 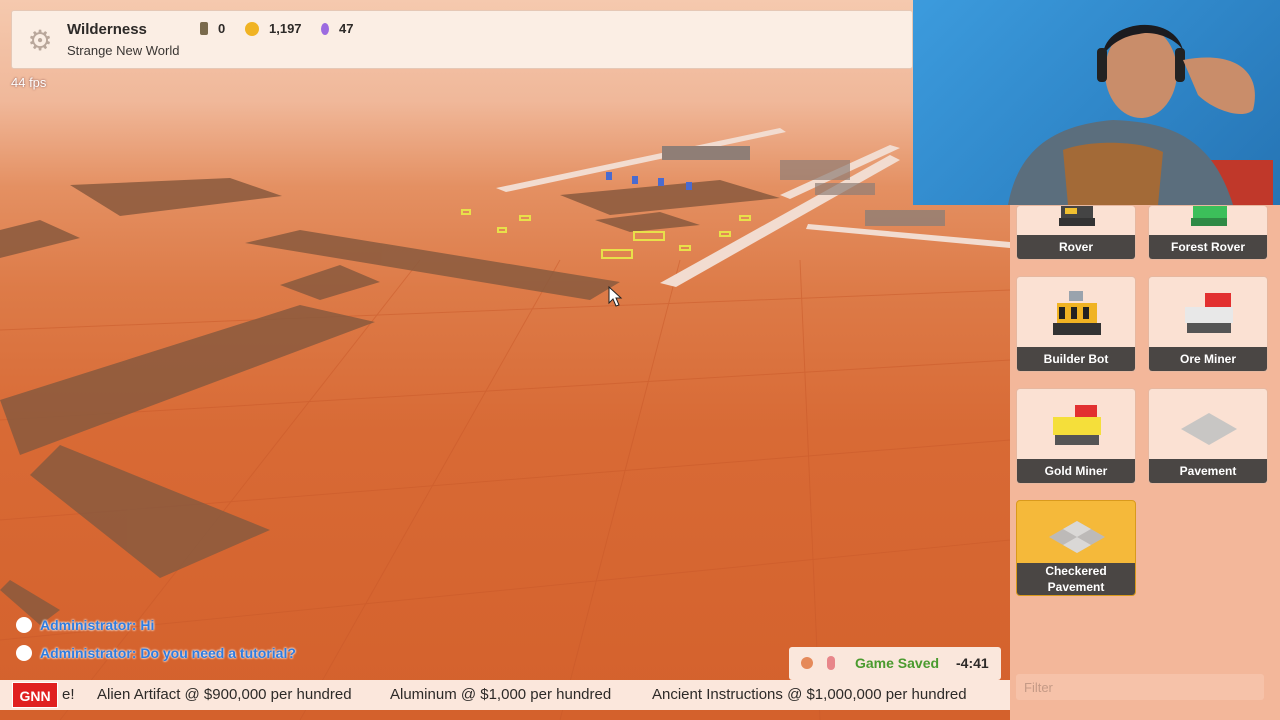 What do you see at coordinates (1077, 537) in the screenshot?
I see `checkered-pavement-icon` at bounding box center [1077, 537].